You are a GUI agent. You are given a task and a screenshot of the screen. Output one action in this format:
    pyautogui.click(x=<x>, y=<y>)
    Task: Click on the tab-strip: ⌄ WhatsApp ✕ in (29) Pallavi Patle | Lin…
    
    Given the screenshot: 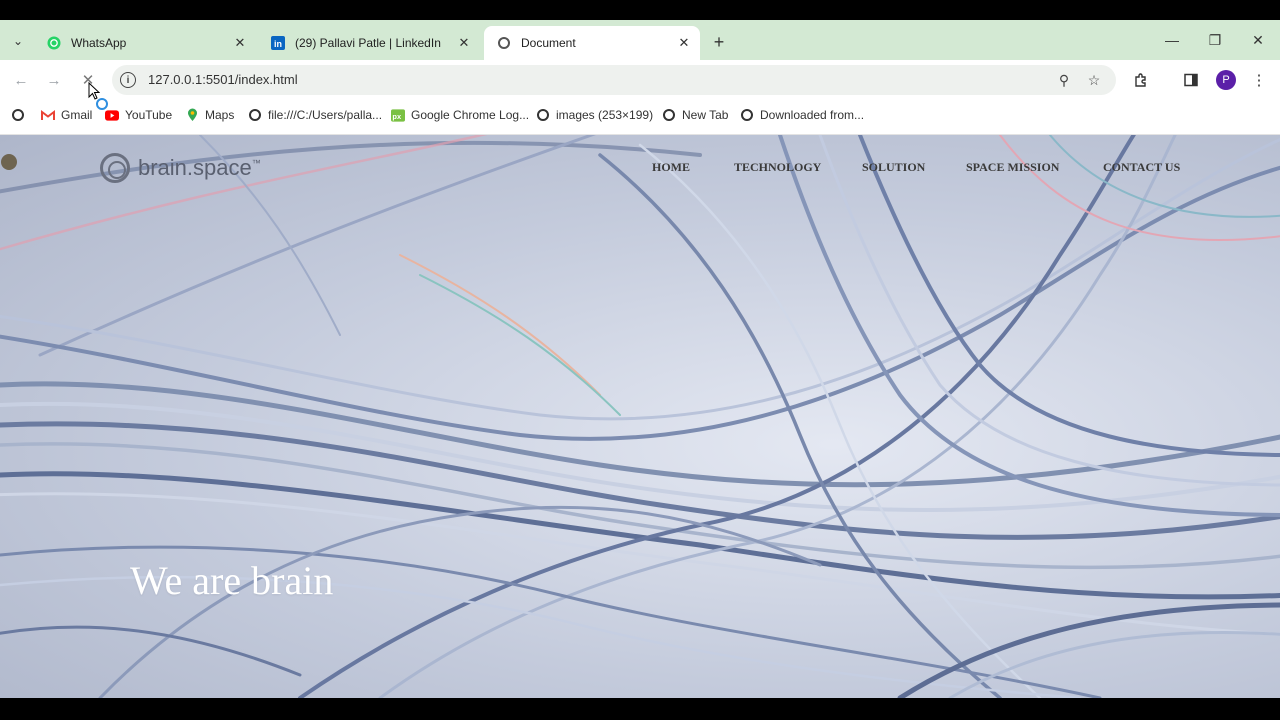 What is the action you would take?
    pyautogui.click(x=640, y=40)
    